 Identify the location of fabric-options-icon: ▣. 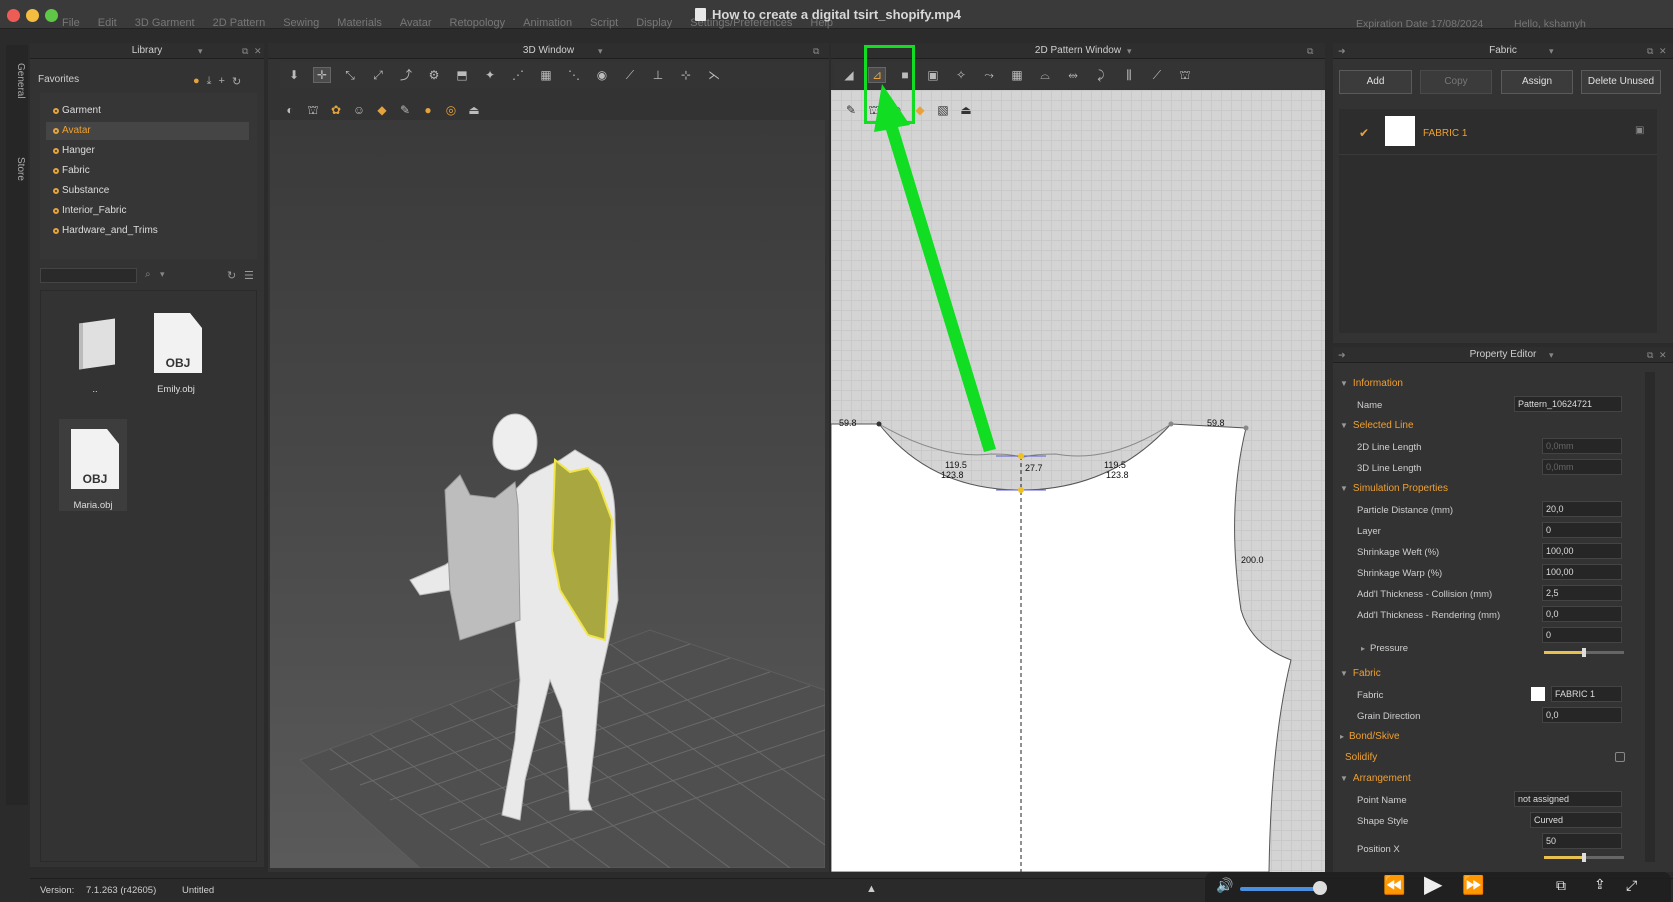
(1639, 130).